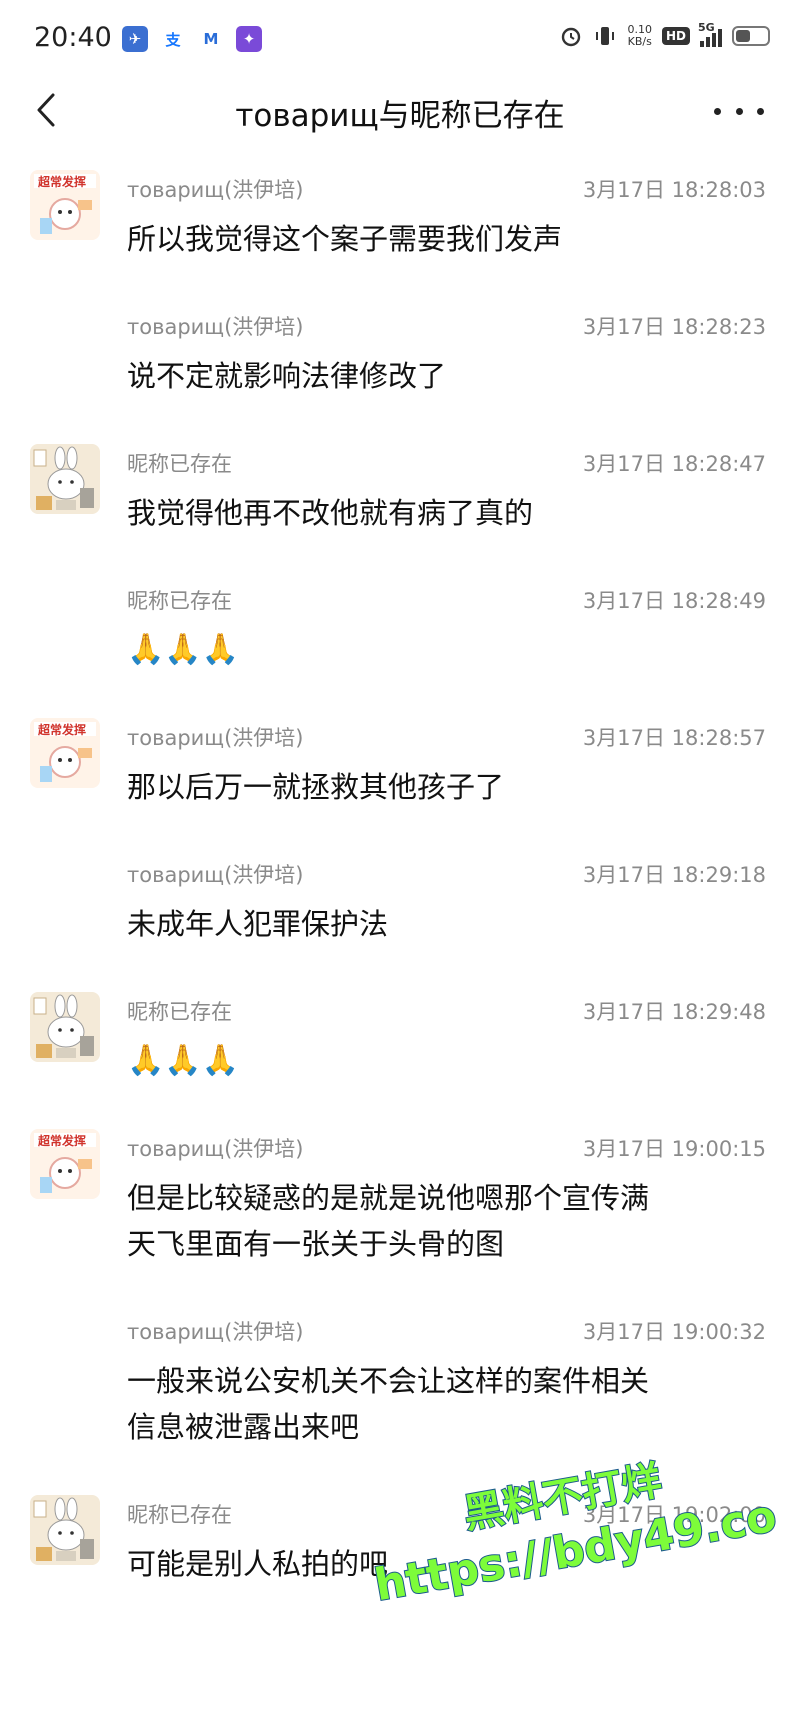 This screenshot has width=800, height=1721. I want to click on message-item: 昵称已存在 3月17日 19:02:00 可能是别人私拍的吧, so click(400, 1543).